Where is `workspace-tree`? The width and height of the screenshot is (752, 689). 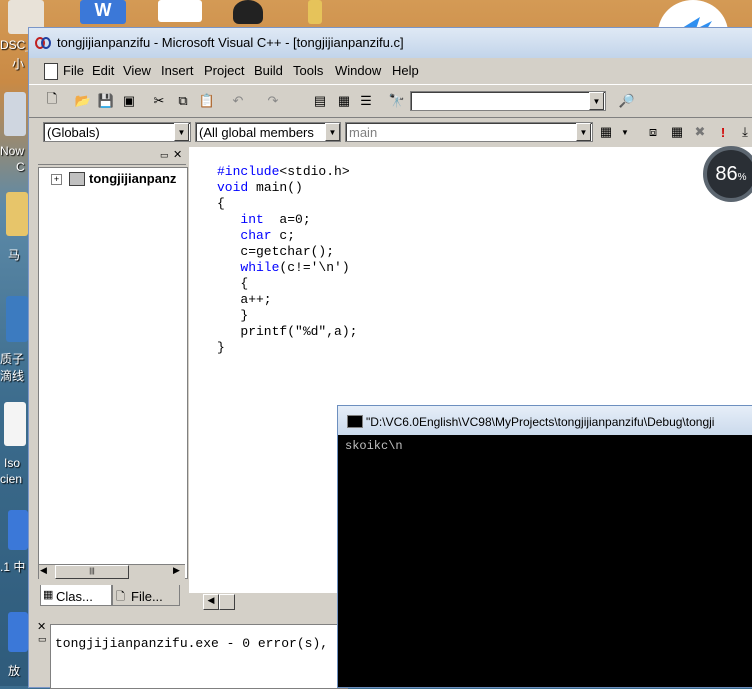
workspace-tree is located at coordinates (113, 373).